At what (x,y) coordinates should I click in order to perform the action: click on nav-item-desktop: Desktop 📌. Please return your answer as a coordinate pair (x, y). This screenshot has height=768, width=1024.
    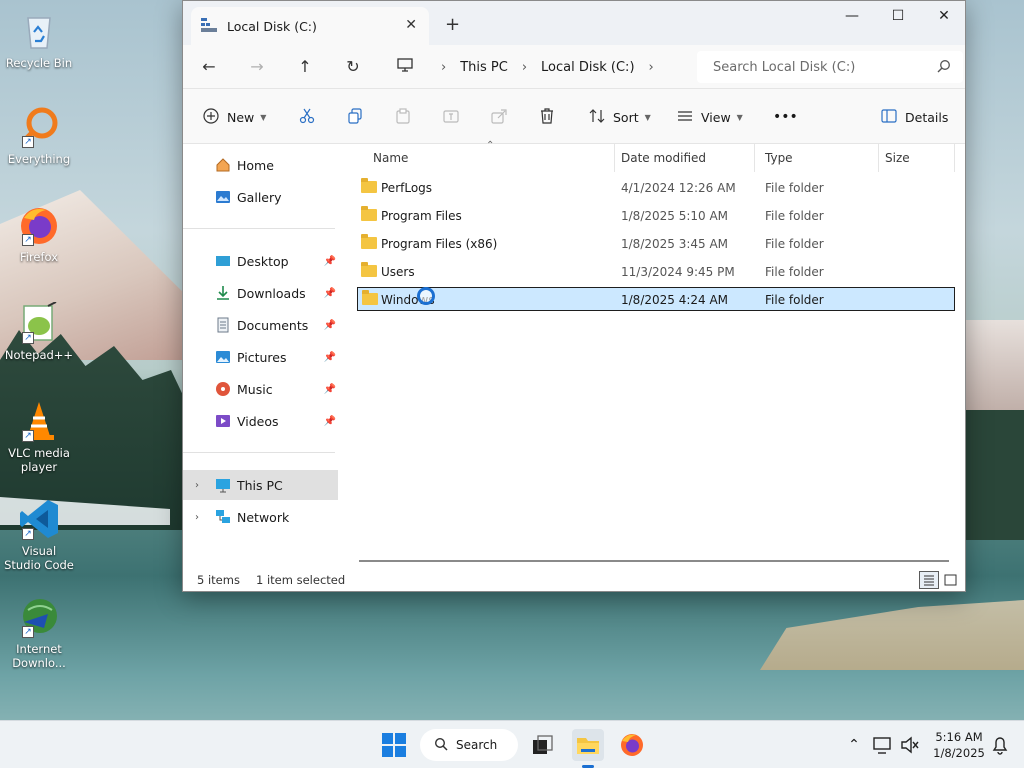
    Looking at the image, I should click on (260, 261).